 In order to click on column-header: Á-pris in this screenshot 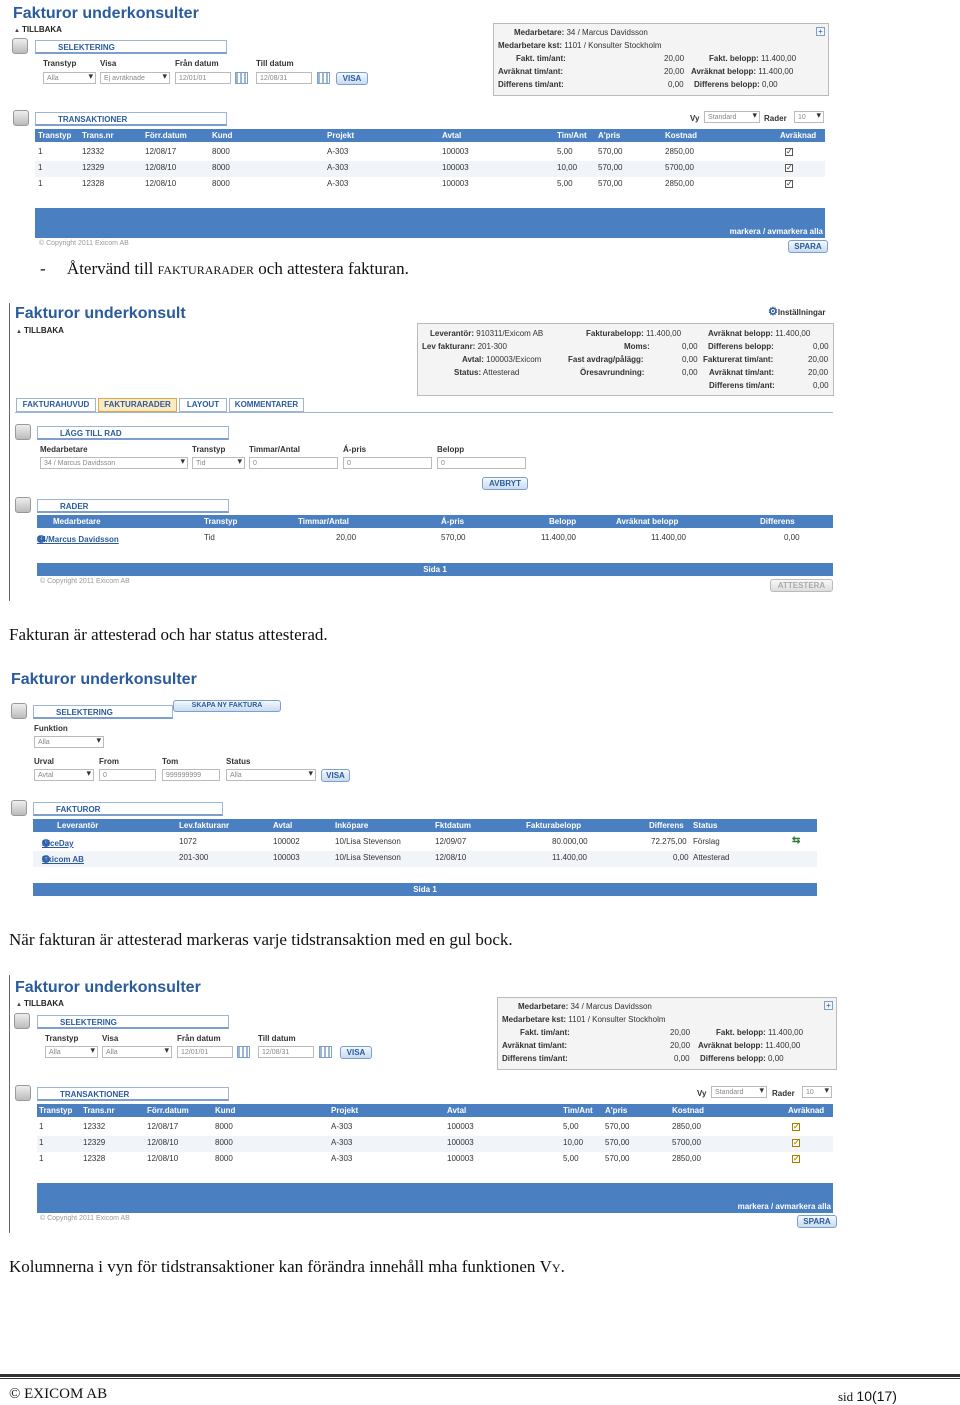, I will do `click(452, 521)`.